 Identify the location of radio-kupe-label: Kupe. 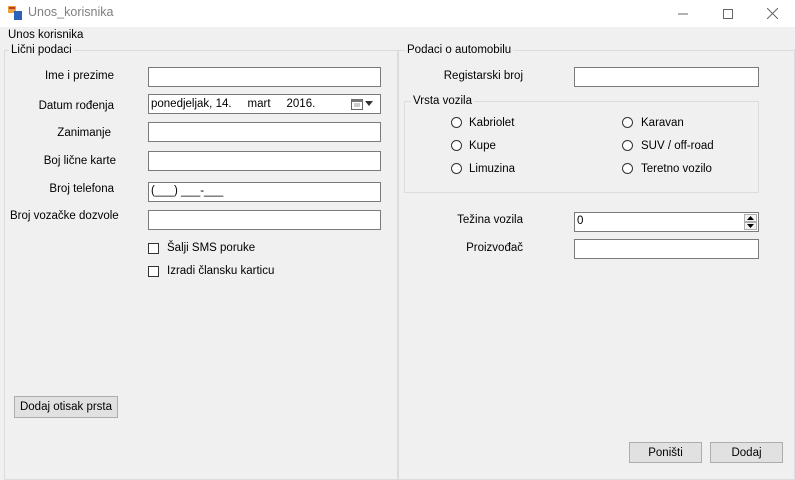
(482, 146).